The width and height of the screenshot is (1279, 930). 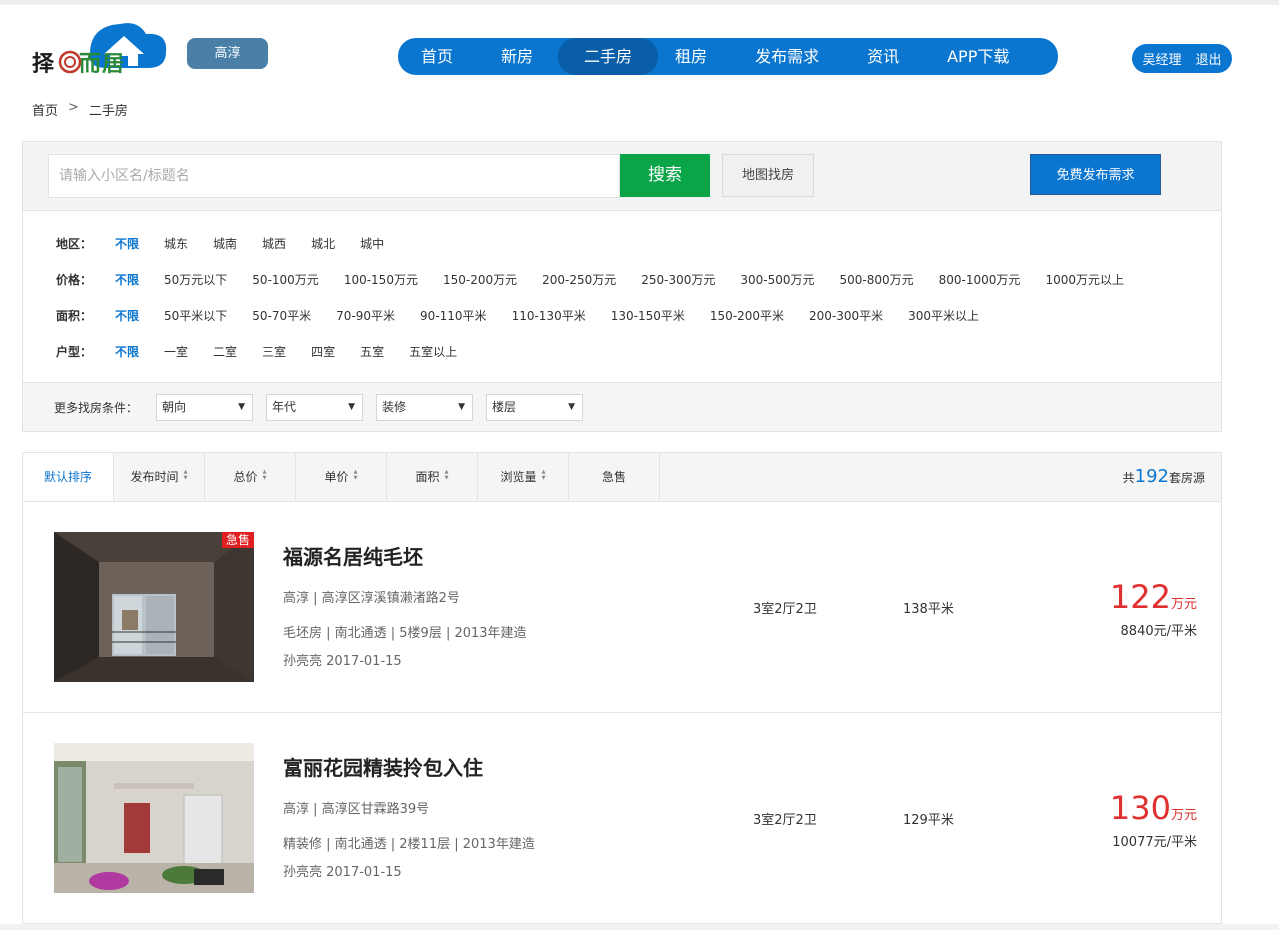 What do you see at coordinates (372, 243) in the screenshot?
I see `filter-option: 城中` at bounding box center [372, 243].